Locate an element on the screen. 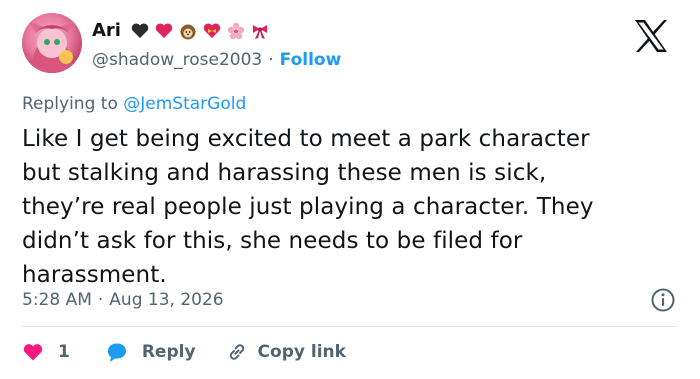 This screenshot has width=700, height=379. action-bar: 1 Reply Copy link is located at coordinates (184, 352).